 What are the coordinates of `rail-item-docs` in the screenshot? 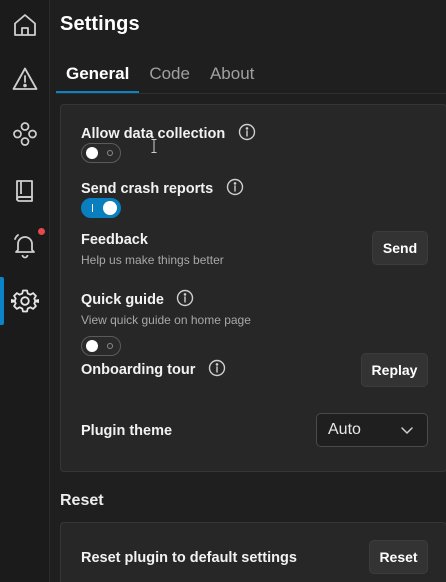 It's located at (25, 190).